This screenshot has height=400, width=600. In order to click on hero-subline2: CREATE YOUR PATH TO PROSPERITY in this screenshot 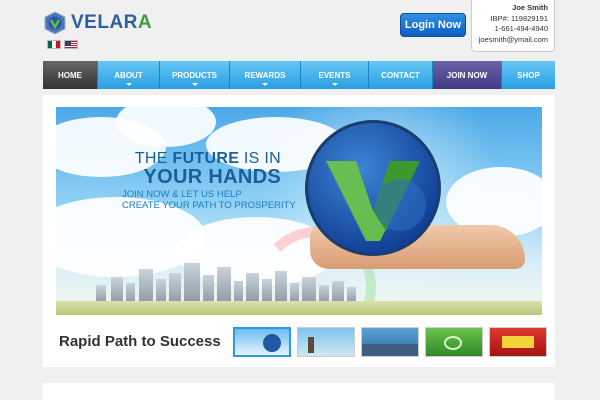, I will do `click(209, 205)`.